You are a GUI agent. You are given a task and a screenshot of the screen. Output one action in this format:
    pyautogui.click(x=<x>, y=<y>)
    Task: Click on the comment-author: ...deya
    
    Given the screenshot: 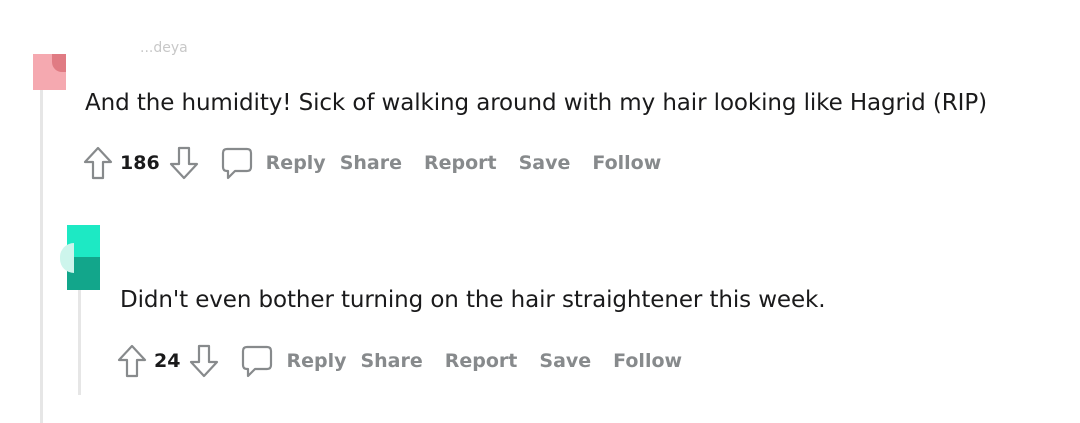 What is the action you would take?
    pyautogui.click(x=164, y=48)
    